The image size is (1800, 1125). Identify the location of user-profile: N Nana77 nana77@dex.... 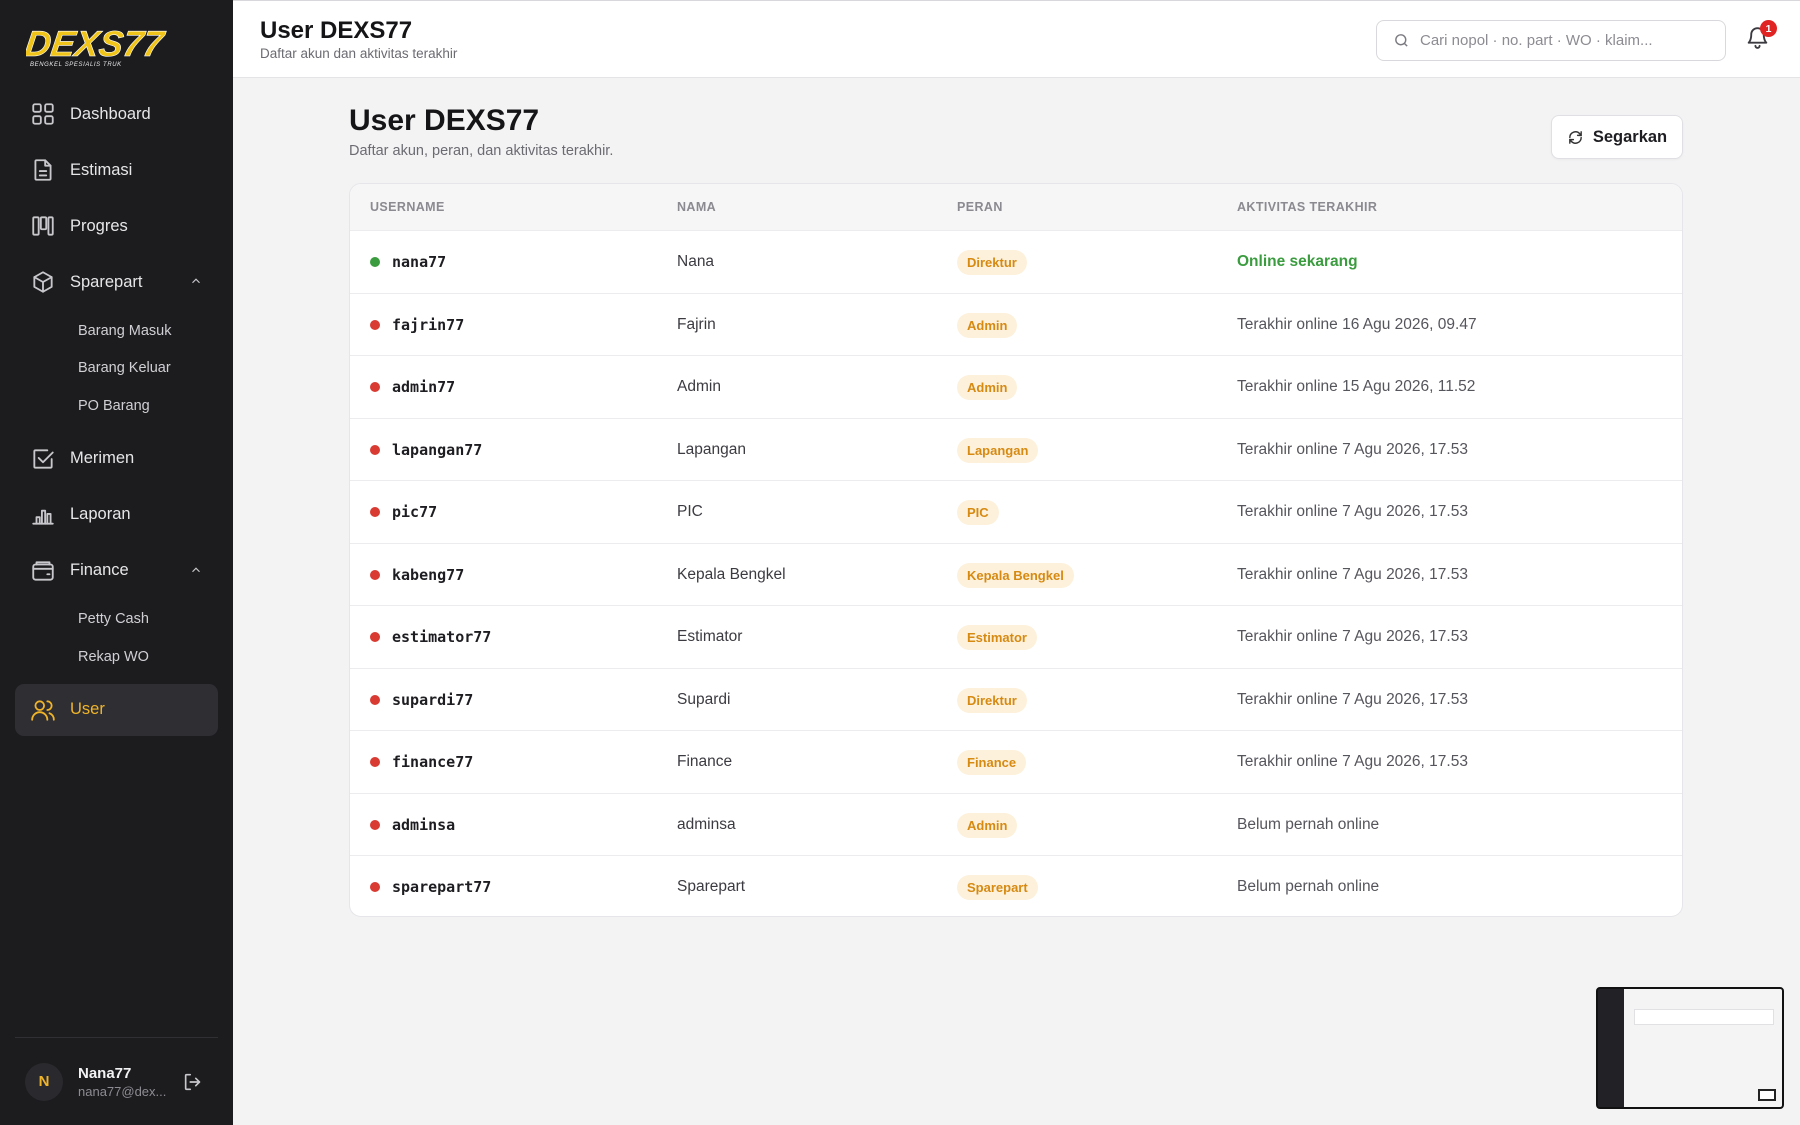
(116, 1081).